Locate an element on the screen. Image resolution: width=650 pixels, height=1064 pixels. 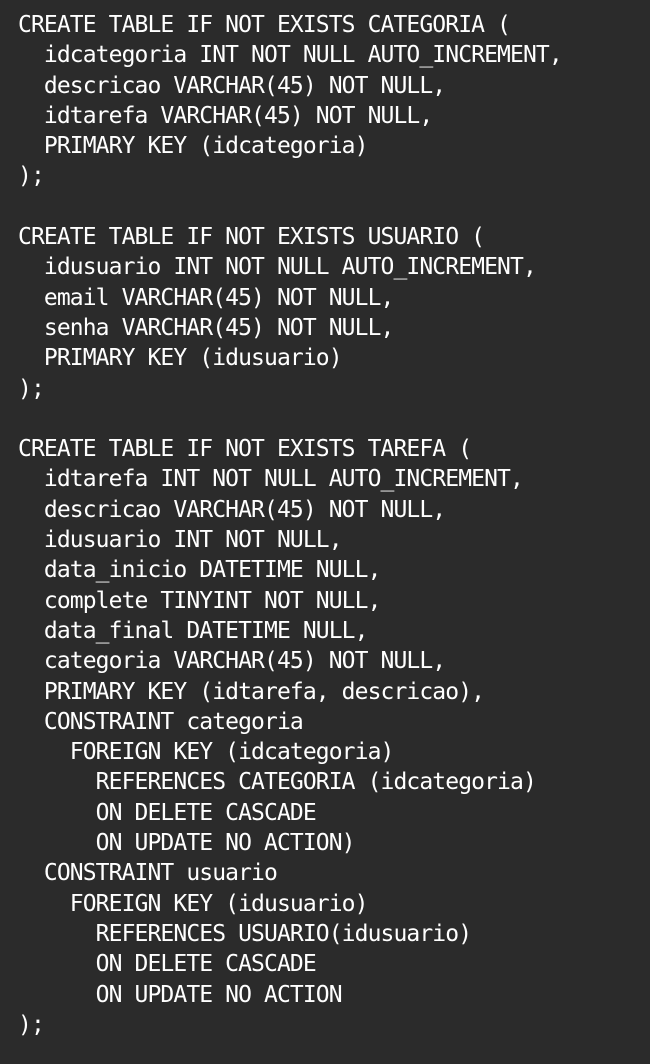
code-line: email VARCHAR(45) NOT NULL, is located at coordinates (206, 297).